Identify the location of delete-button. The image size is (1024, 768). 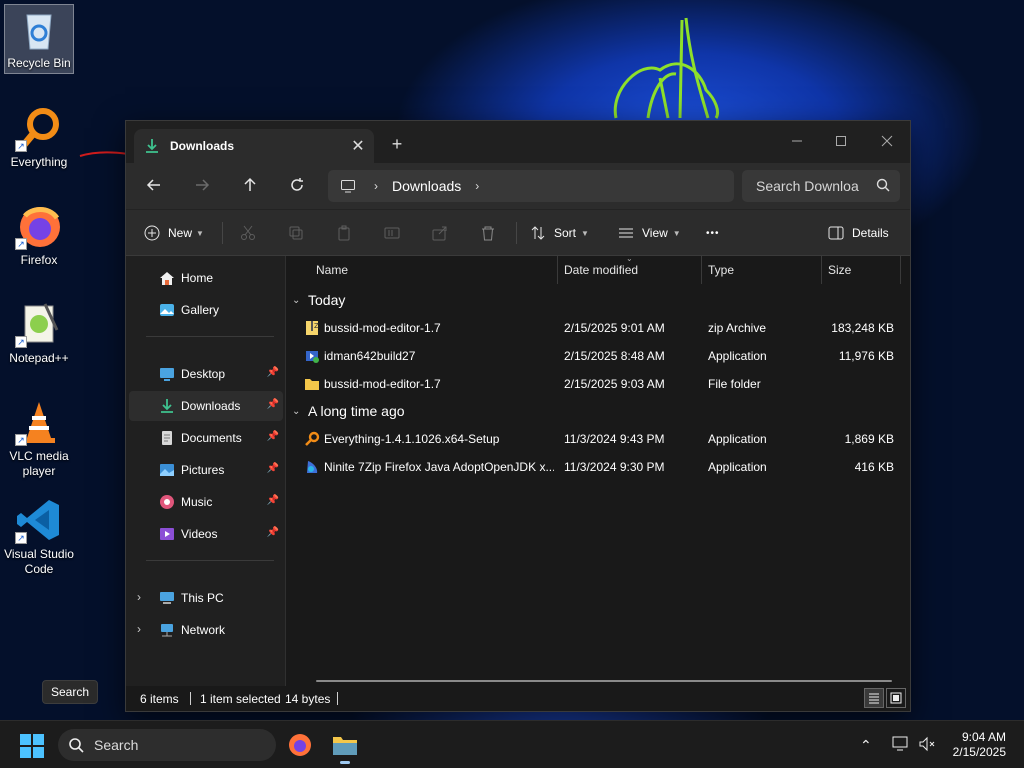
(488, 233).